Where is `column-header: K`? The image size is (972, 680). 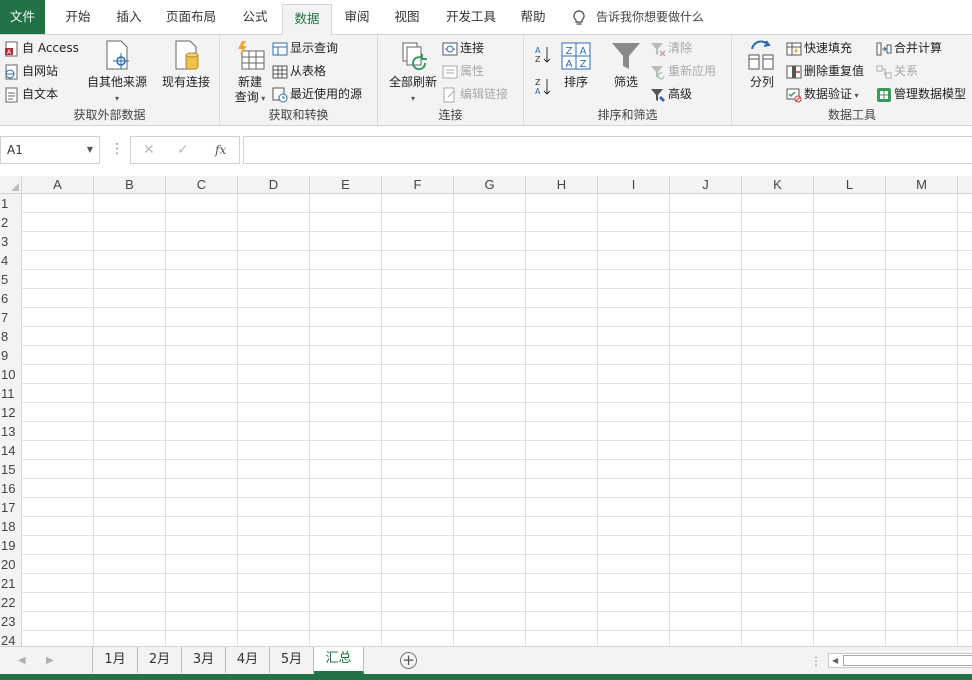
column-header: K is located at coordinates (778, 185).